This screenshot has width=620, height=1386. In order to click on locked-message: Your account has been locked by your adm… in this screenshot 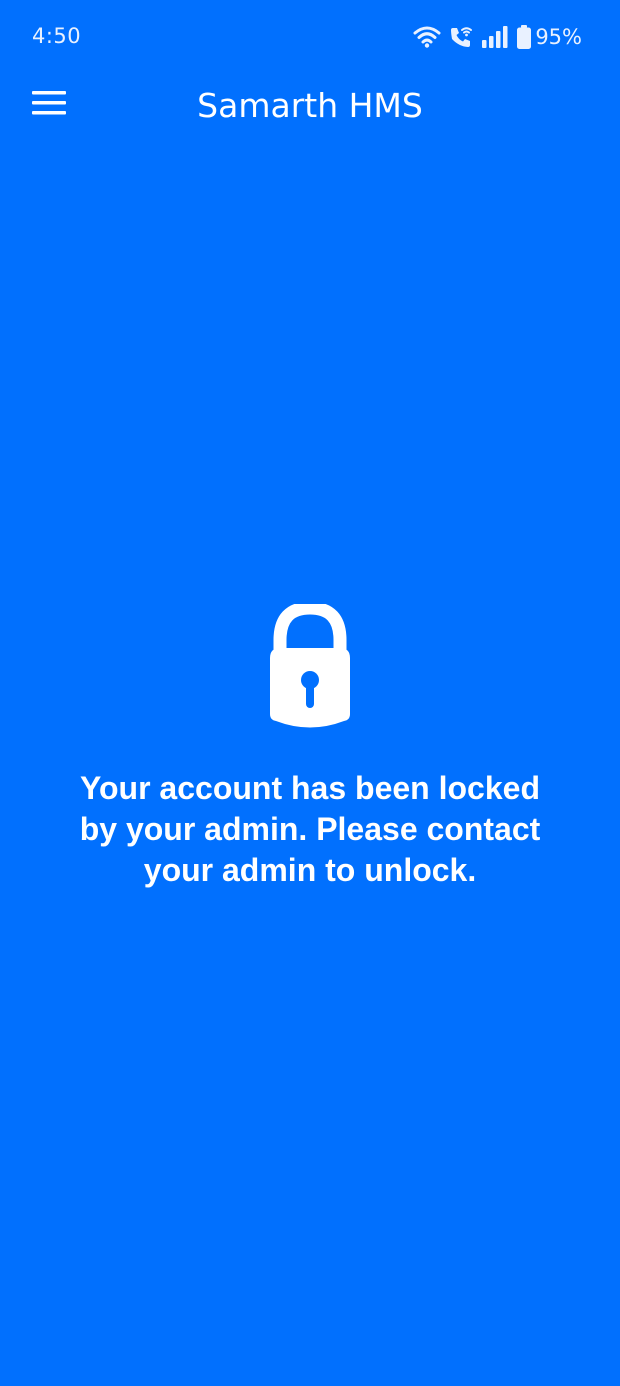, I will do `click(310, 829)`.